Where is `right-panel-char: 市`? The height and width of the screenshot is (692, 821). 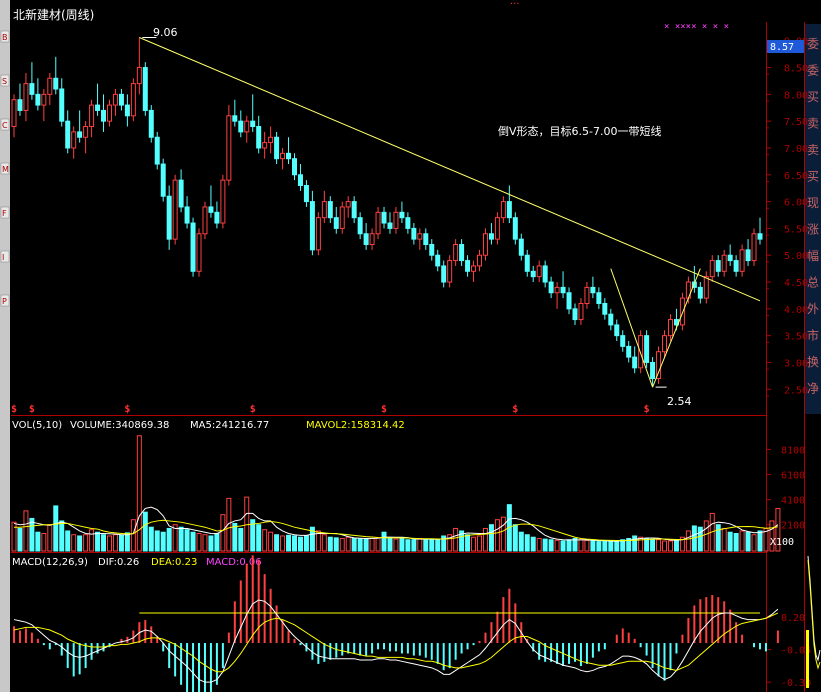 right-panel-char: 市 is located at coordinates (813, 335).